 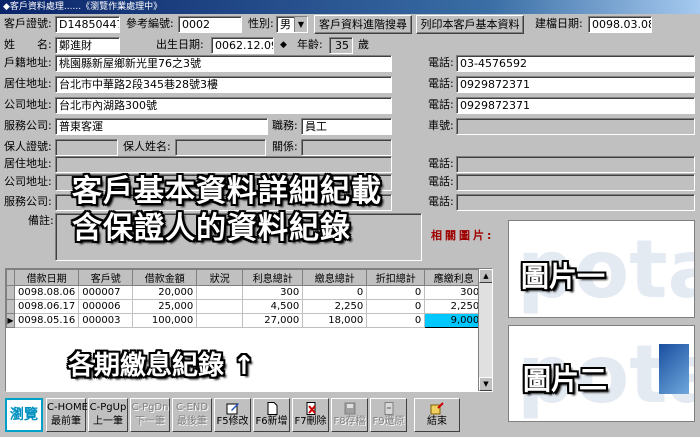 I want to click on cell-paid-total: 18,000, so click(x=335, y=320).